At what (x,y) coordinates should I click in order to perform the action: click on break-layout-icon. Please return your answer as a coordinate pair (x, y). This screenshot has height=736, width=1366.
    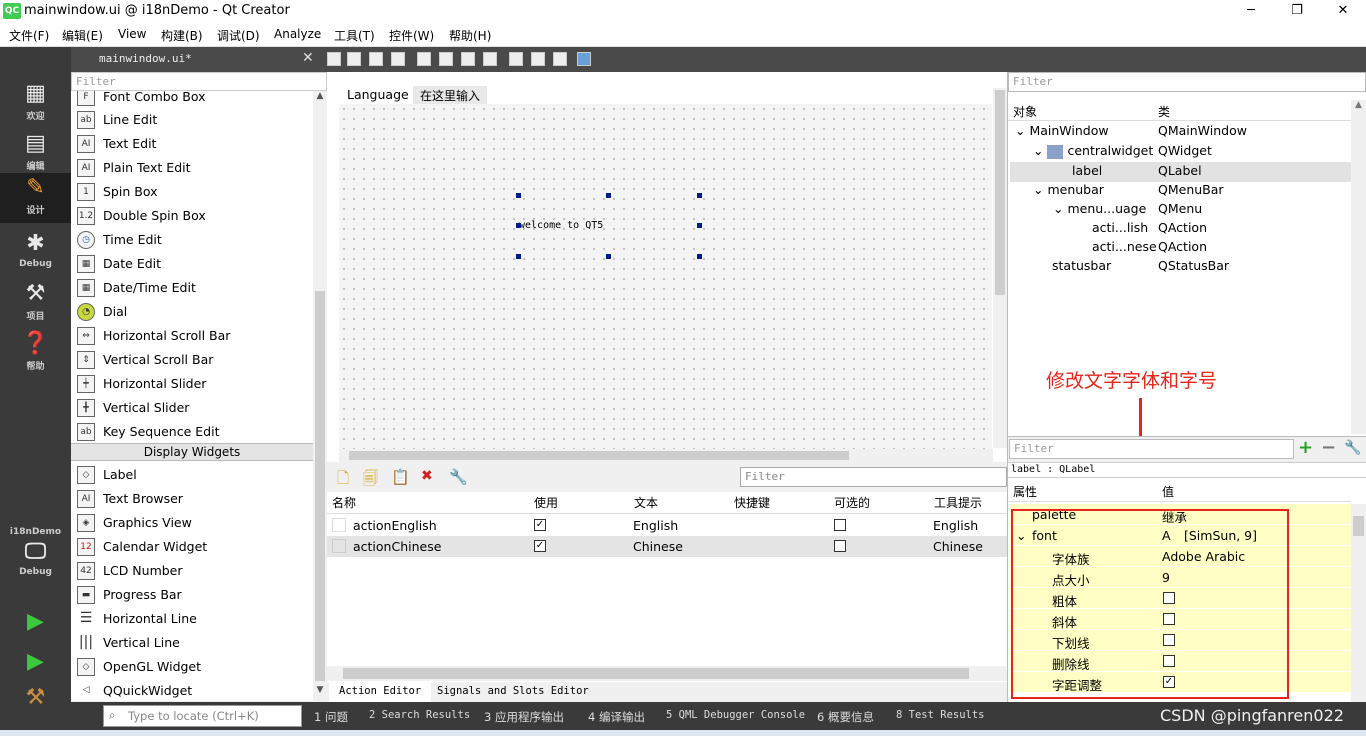
    Looking at the image, I should click on (560, 59).